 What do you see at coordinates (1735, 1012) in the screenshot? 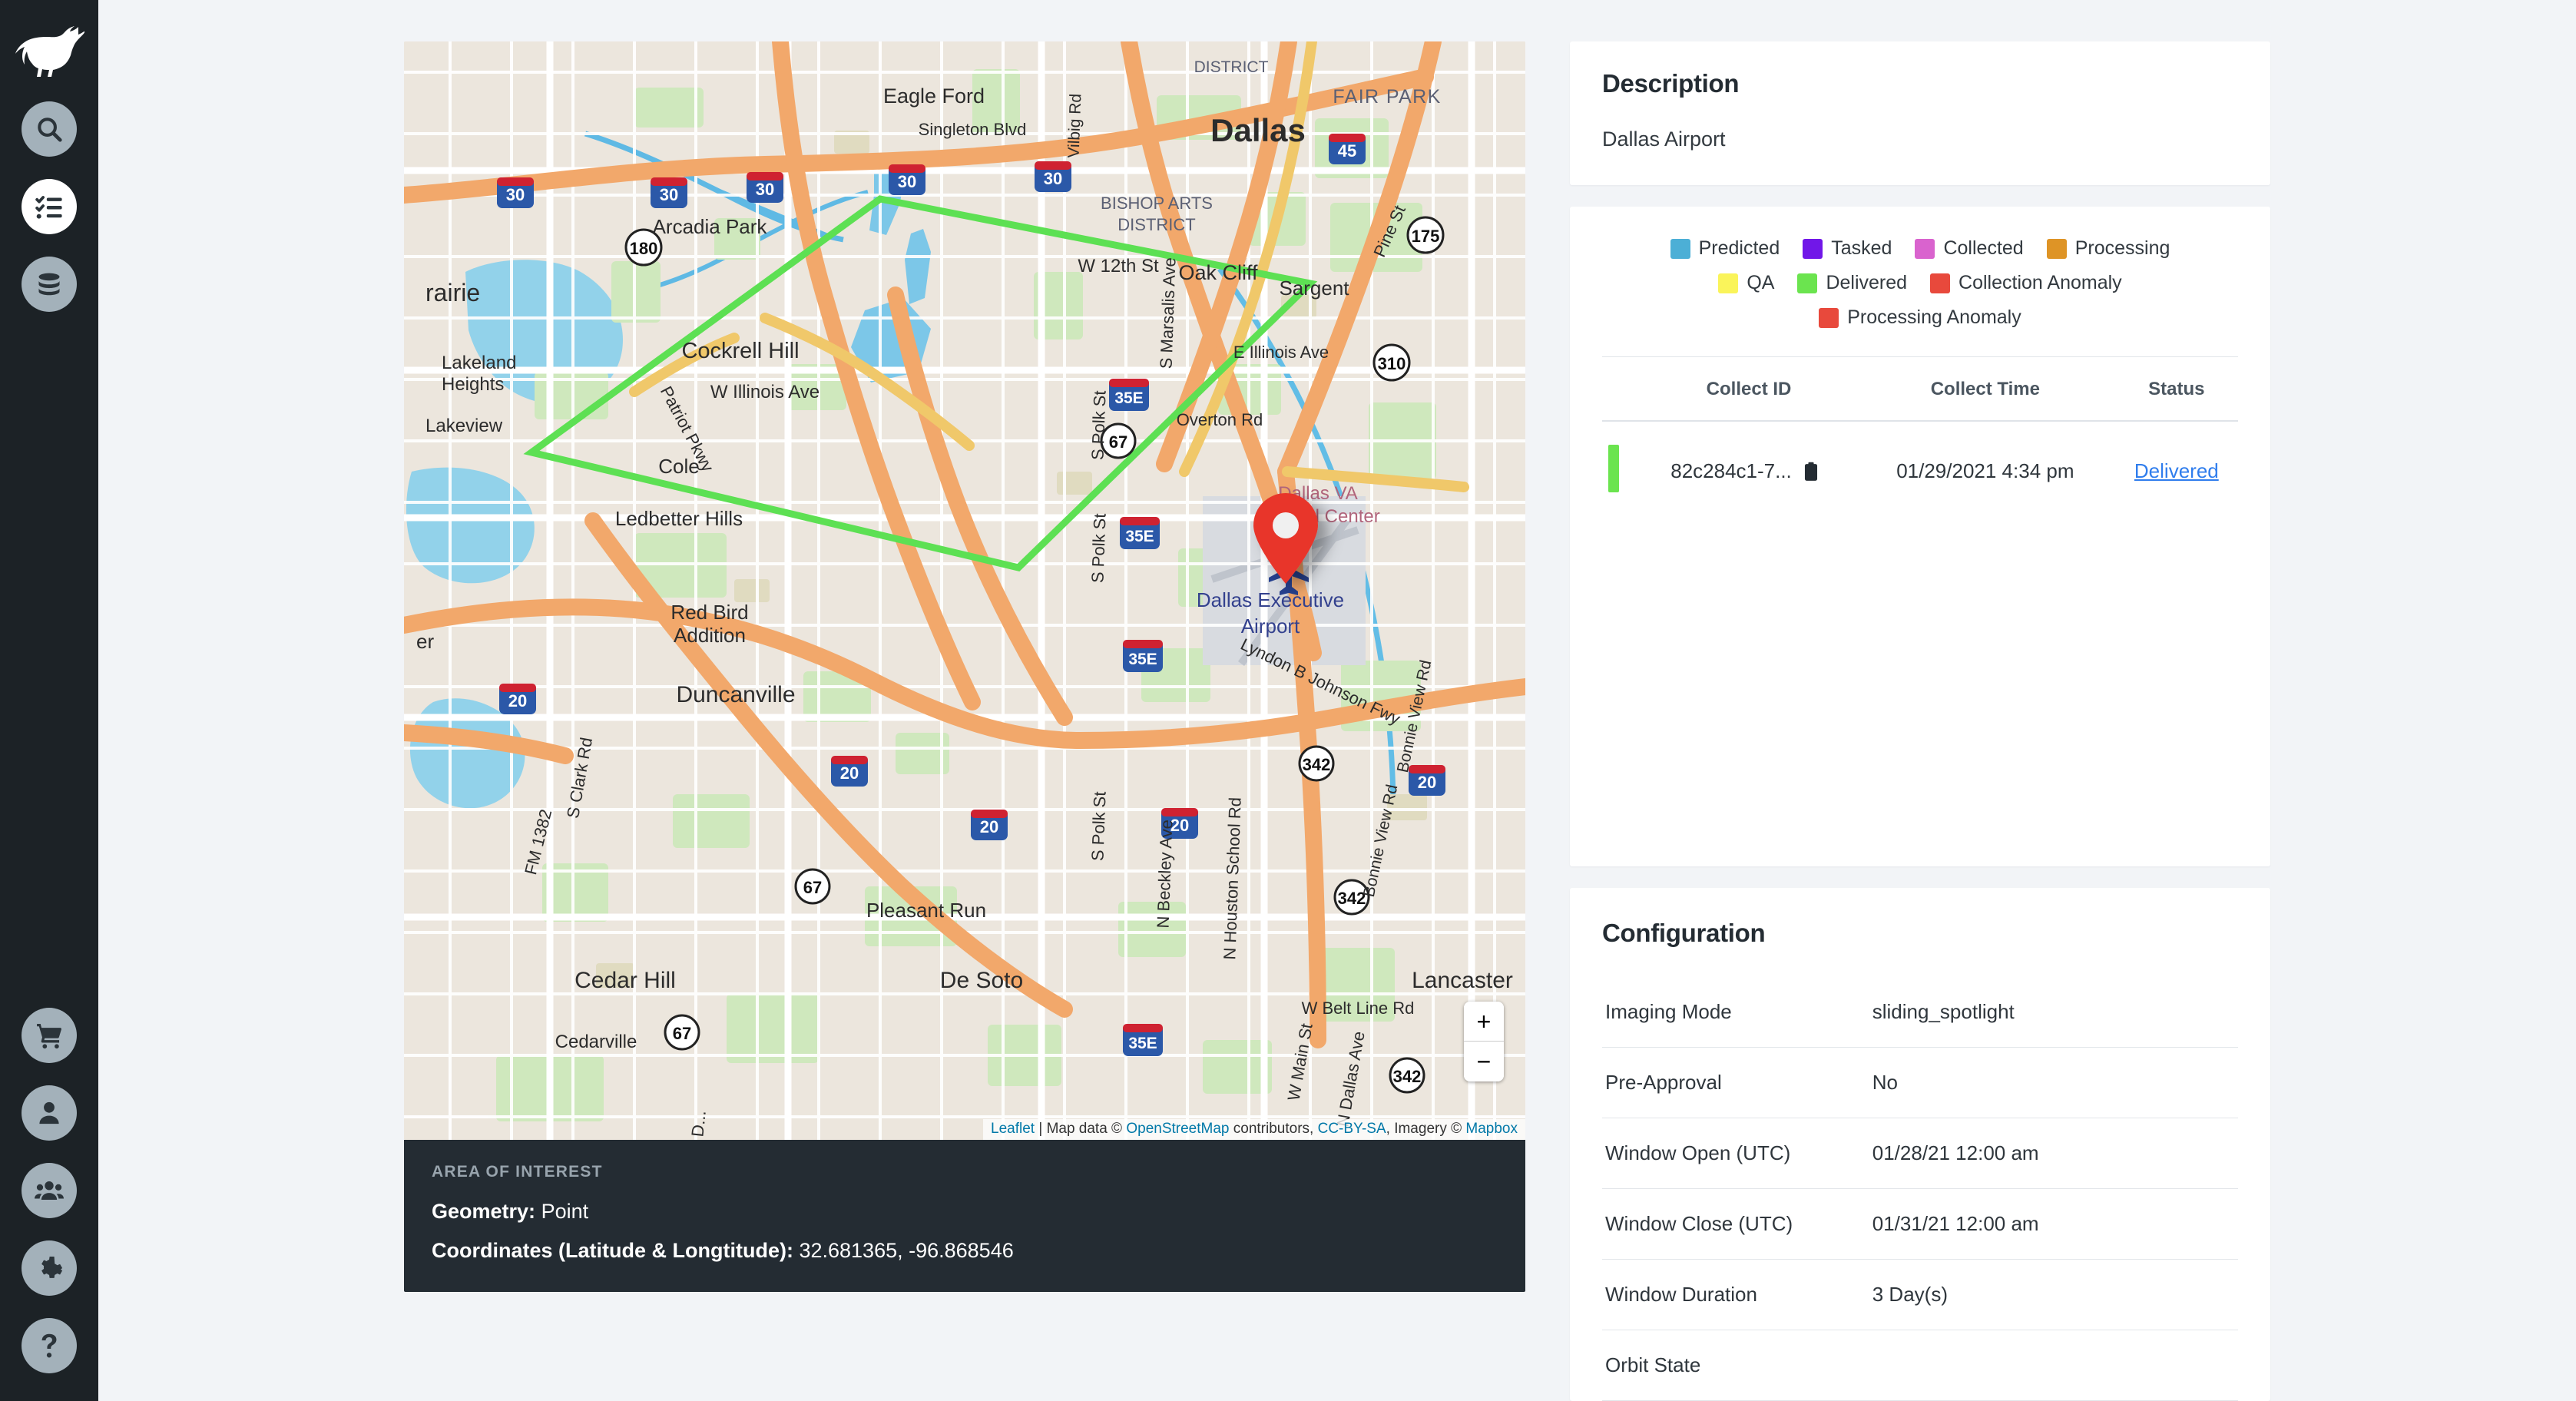
I see `config-key-imaging-mode: Imaging Mode` at bounding box center [1735, 1012].